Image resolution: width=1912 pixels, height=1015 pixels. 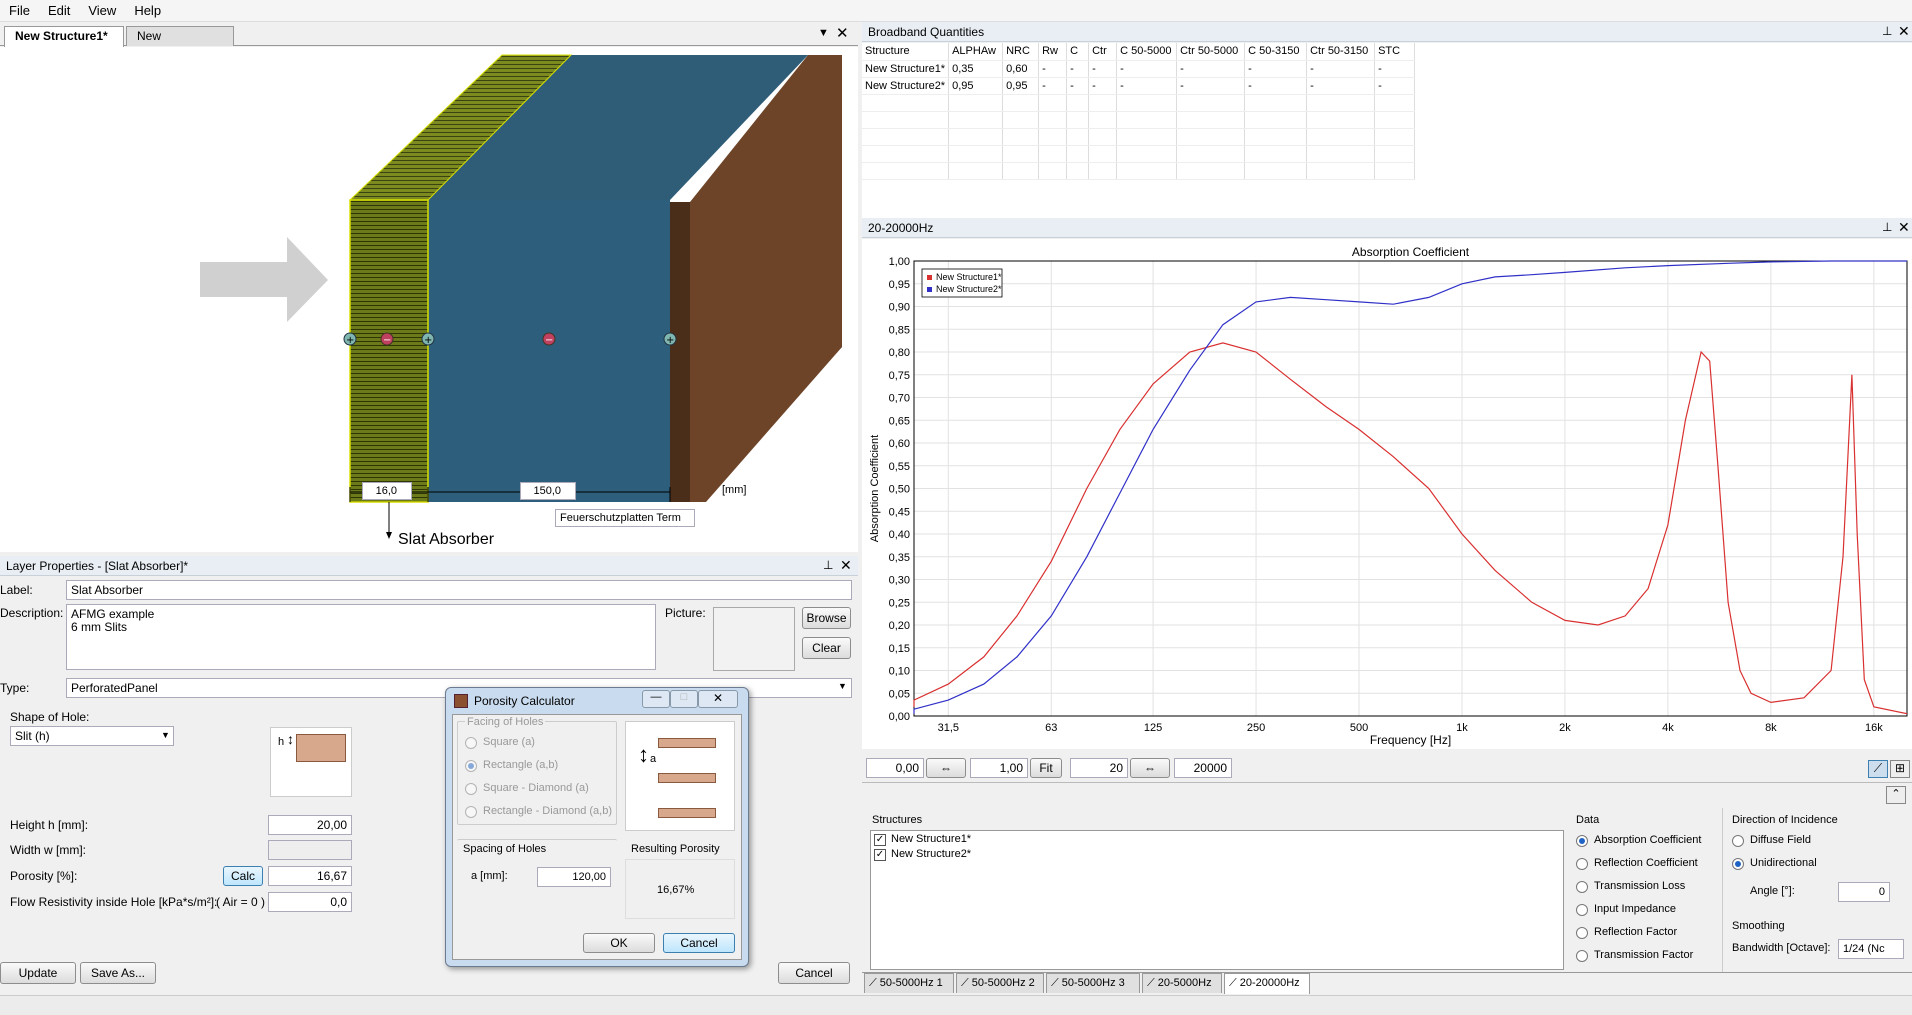 I want to click on legend-swatch, so click(x=929, y=289).